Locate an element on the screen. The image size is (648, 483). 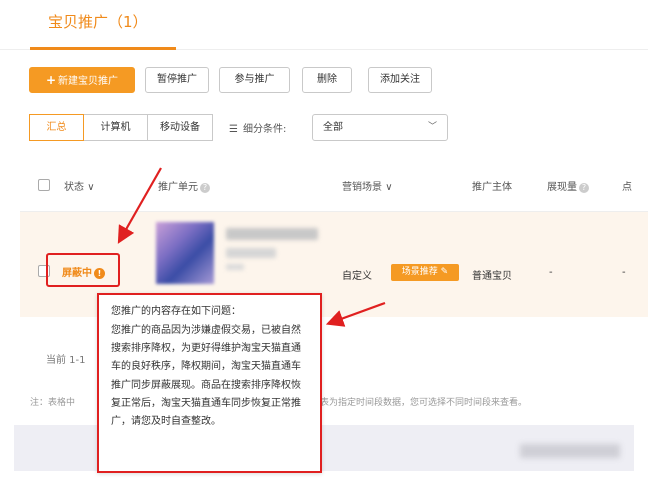
tab-bar: 宝贝推广（1） is located at coordinates (324, 25).